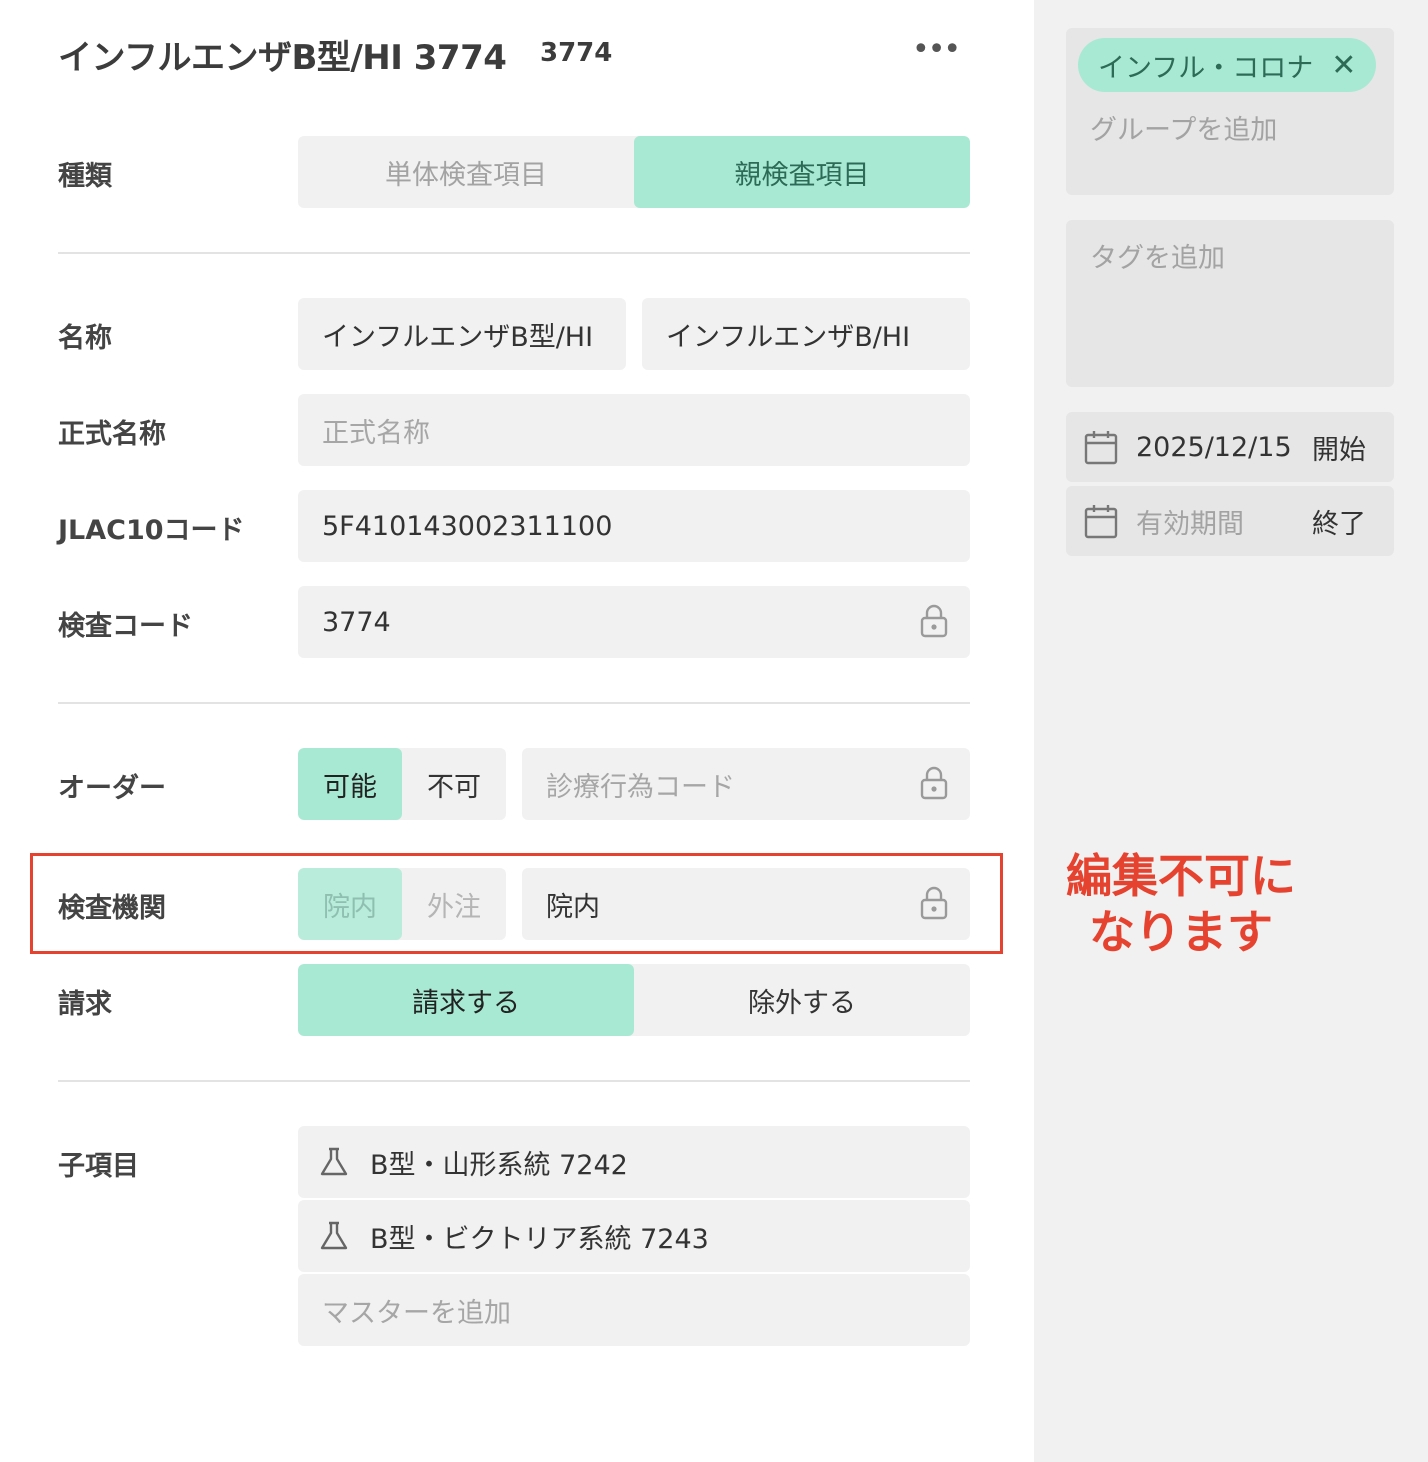 The width and height of the screenshot is (1428, 1462). I want to click on group-chip: インフル・コロナ ✕, so click(1227, 65).